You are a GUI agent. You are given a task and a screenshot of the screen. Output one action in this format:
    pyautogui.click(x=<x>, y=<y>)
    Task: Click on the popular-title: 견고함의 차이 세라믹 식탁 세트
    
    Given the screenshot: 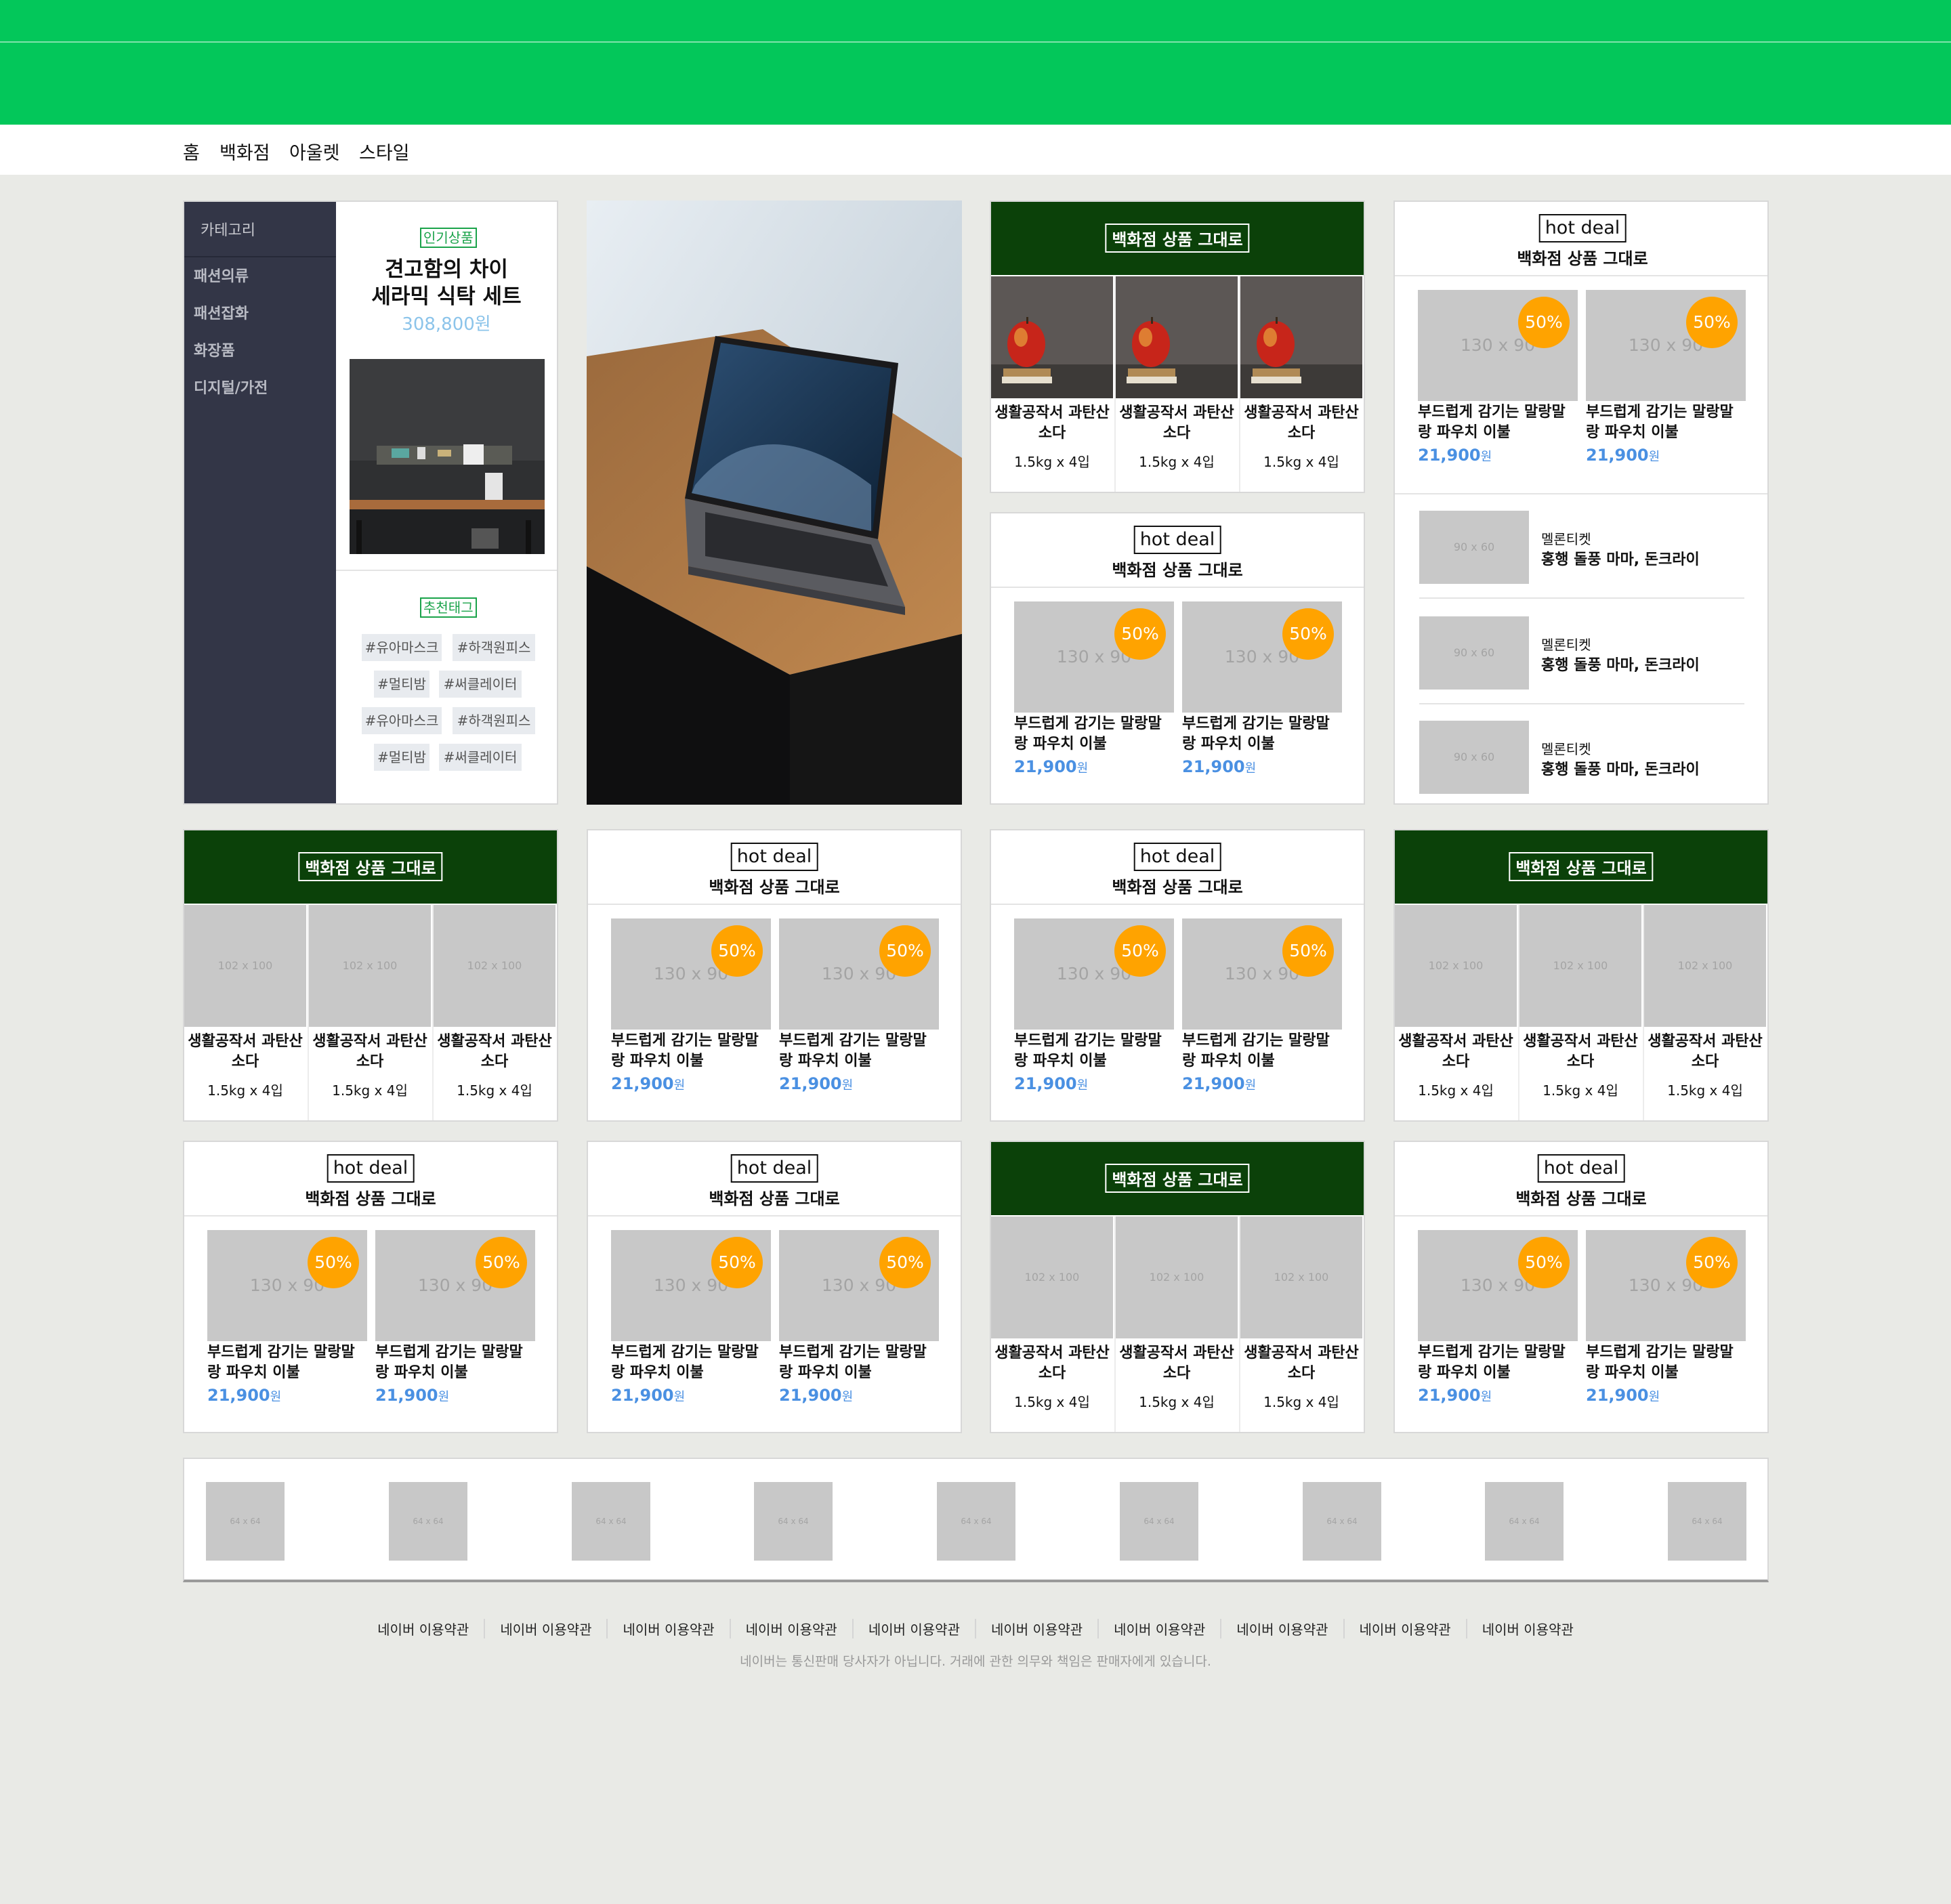 What is the action you would take?
    pyautogui.click(x=446, y=283)
    